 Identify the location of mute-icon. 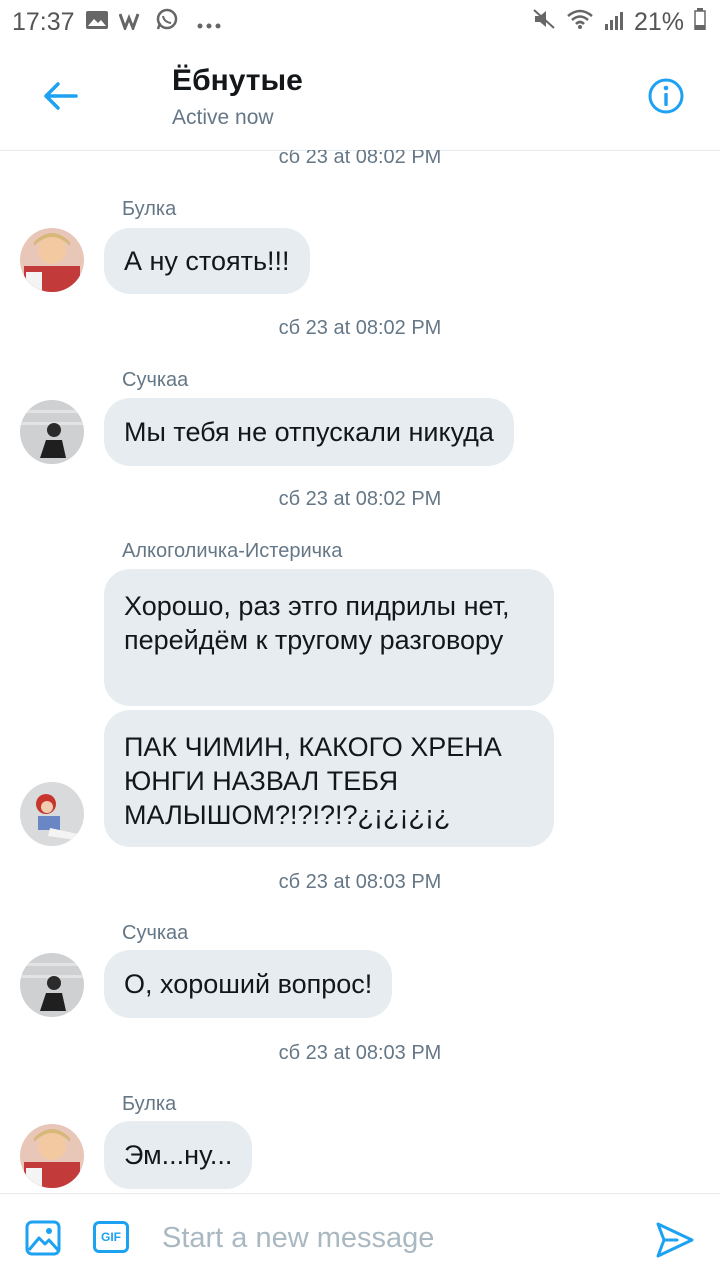
(544, 22).